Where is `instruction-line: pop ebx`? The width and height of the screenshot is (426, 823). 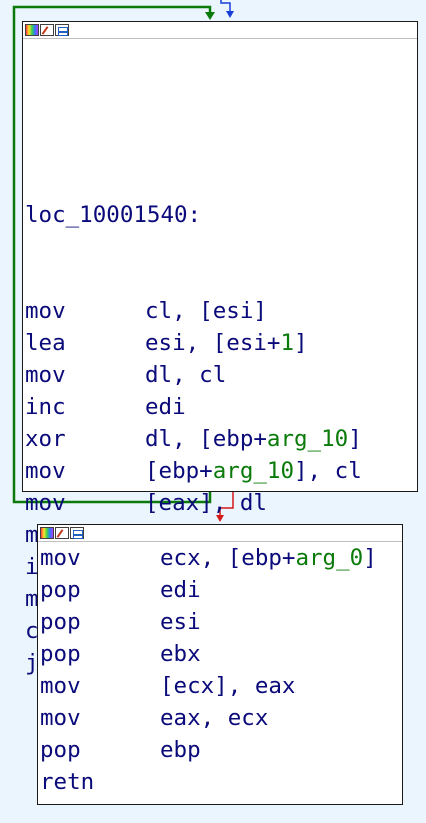
instruction-line: pop ebx is located at coordinates (221, 654).